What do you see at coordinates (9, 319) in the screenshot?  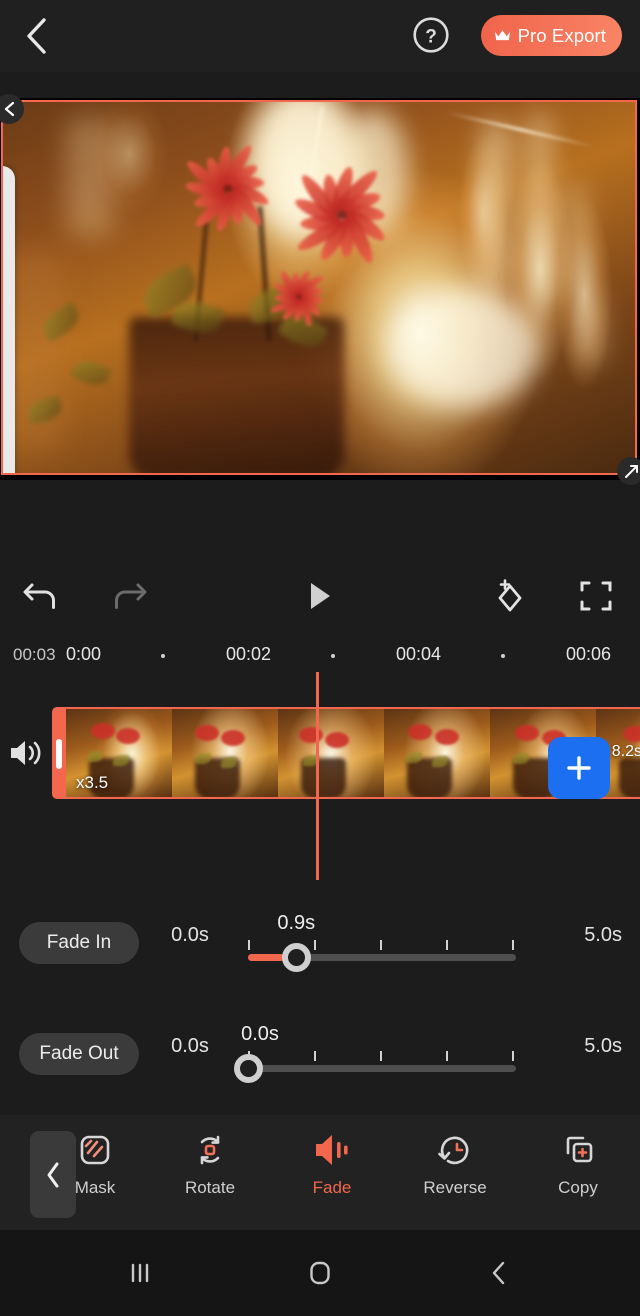 I see `side-panel-handle` at bounding box center [9, 319].